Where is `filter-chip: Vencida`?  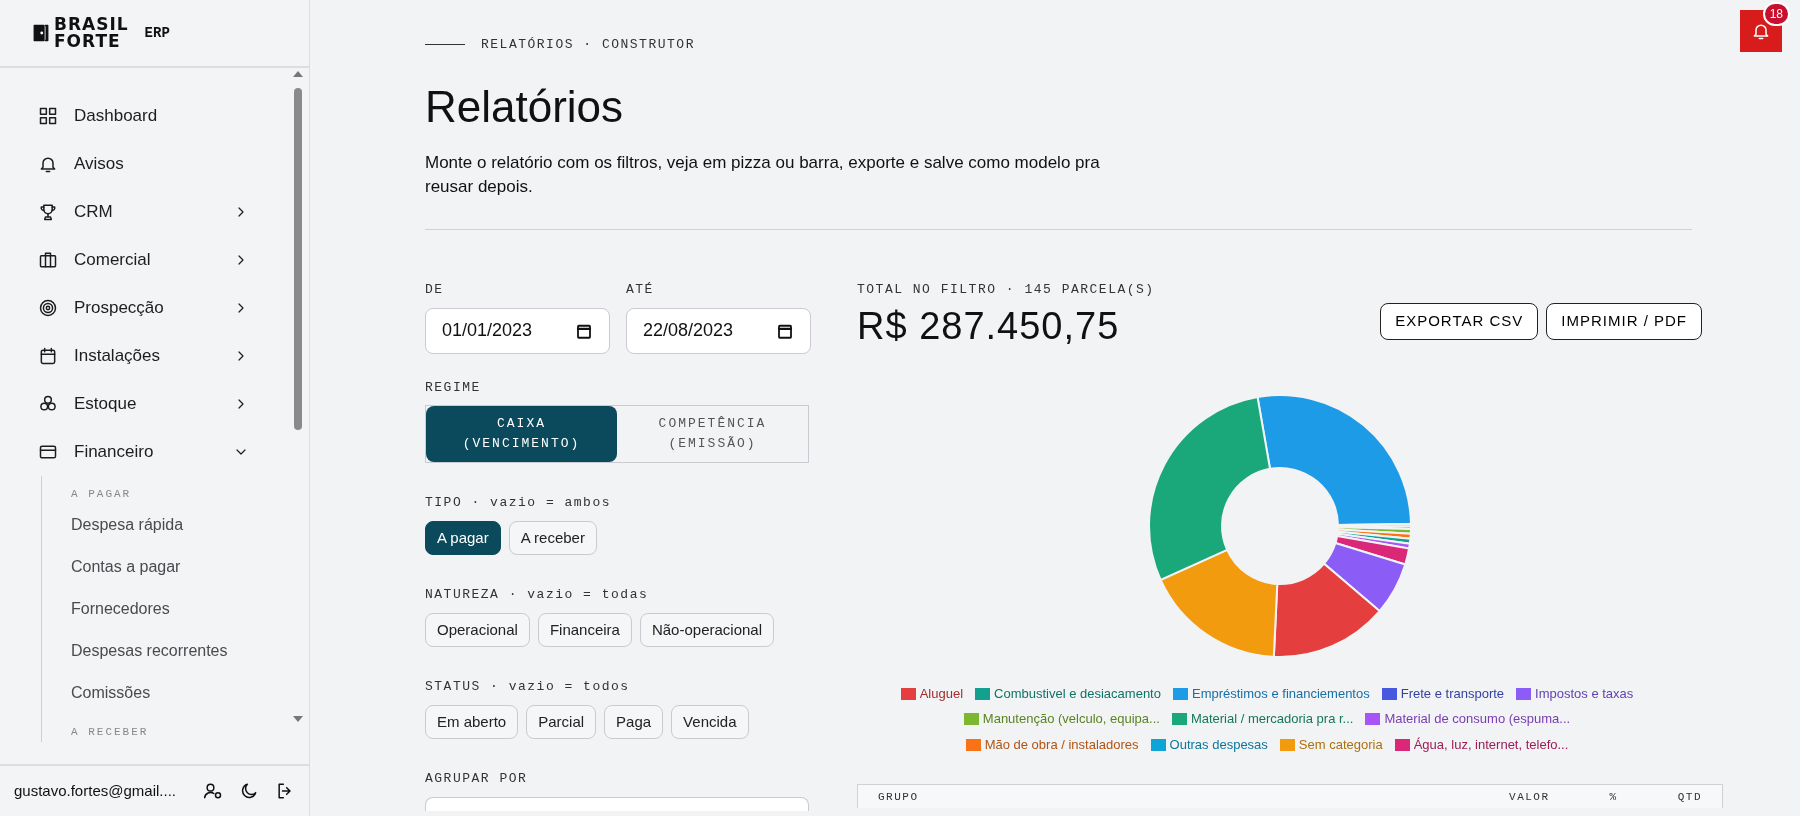 filter-chip: Vencida is located at coordinates (710, 722).